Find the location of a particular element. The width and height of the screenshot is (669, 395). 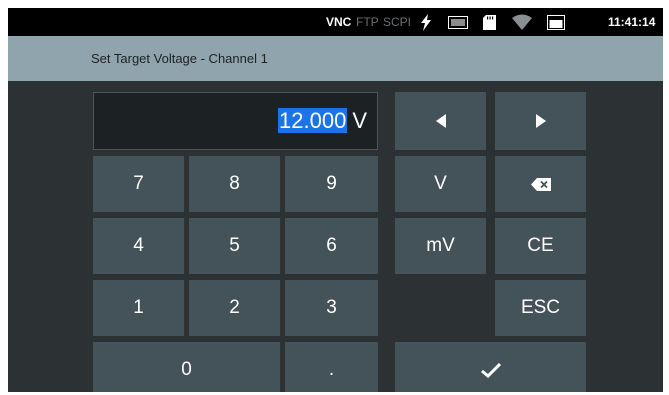

left-arrow-icon is located at coordinates (441, 121).